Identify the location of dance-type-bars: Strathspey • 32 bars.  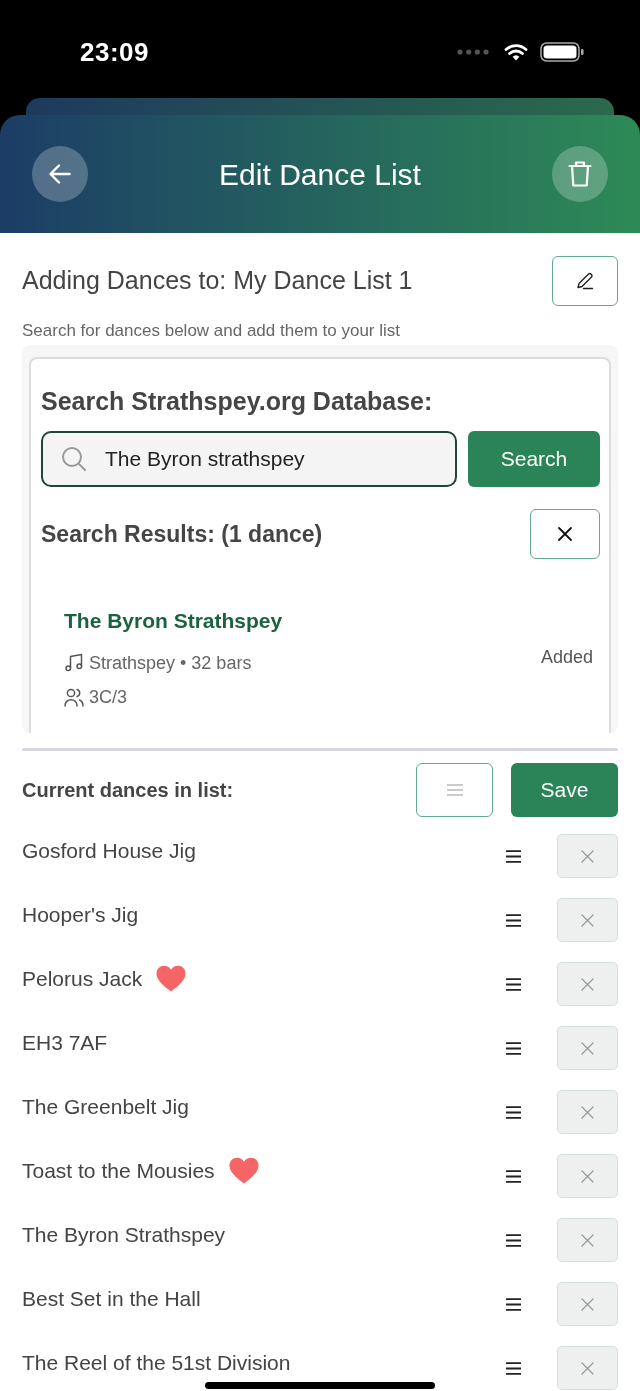
(170, 663).